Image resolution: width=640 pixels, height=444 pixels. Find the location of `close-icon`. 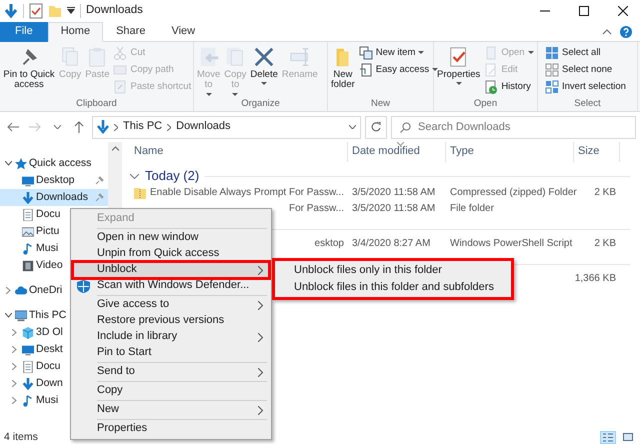

close-icon is located at coordinates (623, 11).